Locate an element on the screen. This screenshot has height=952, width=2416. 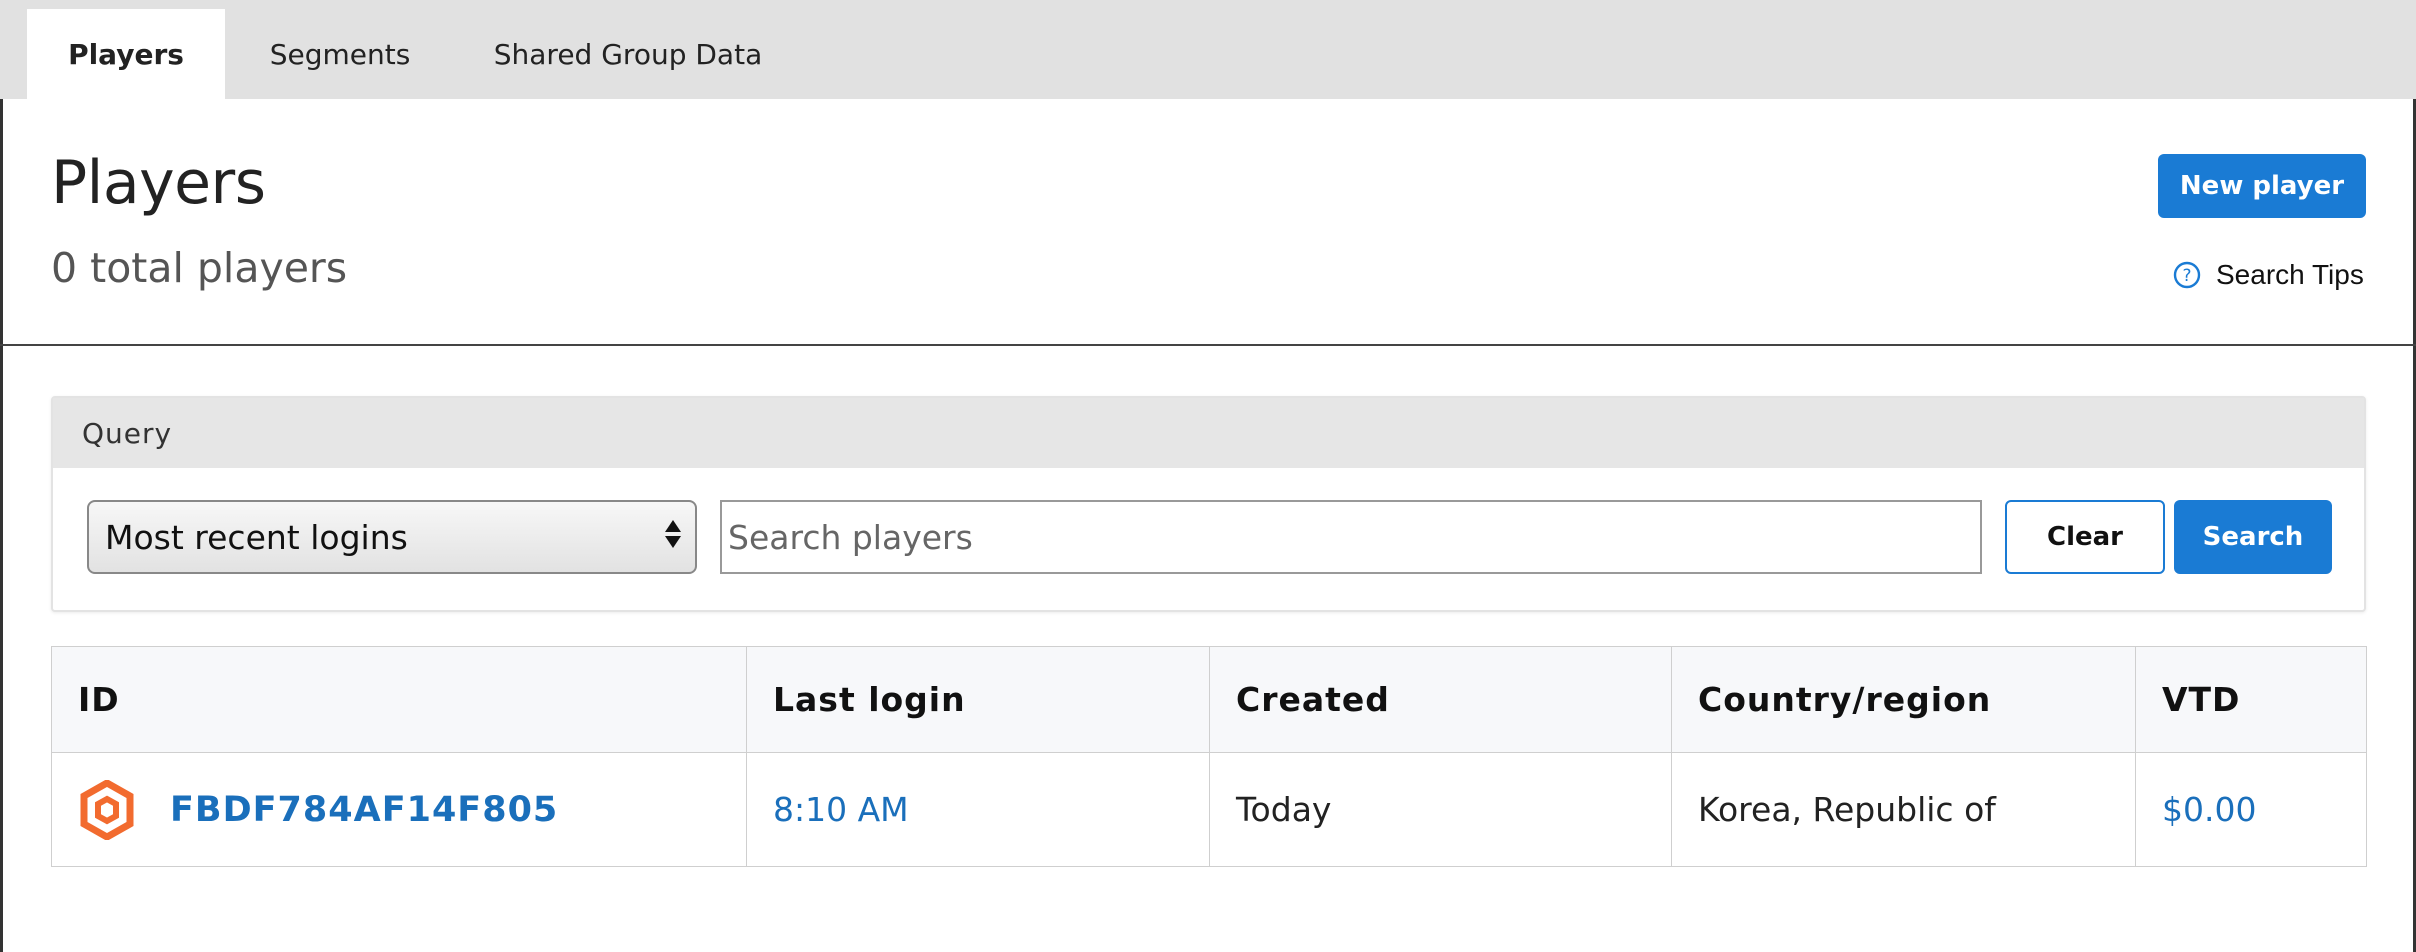
search-players-input is located at coordinates (1351, 537).